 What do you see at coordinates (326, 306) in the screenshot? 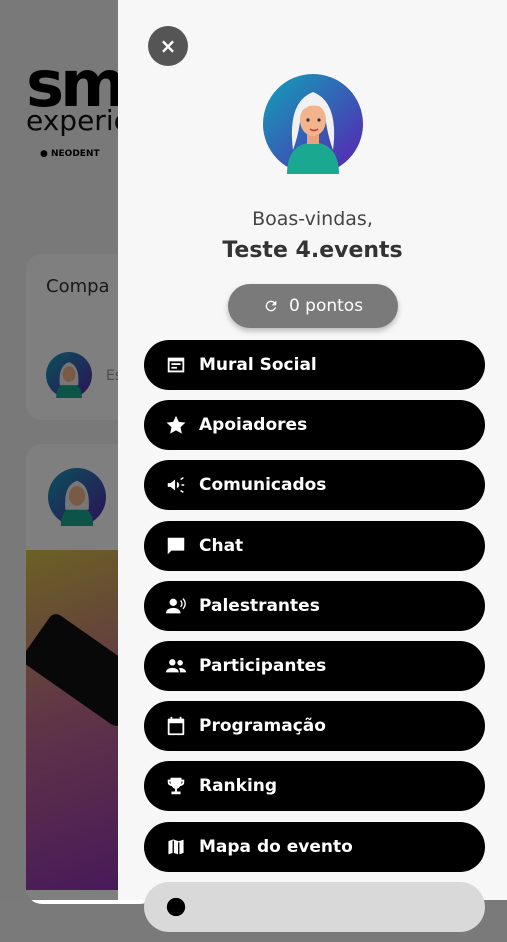
I see `points-label: 0 pontos` at bounding box center [326, 306].